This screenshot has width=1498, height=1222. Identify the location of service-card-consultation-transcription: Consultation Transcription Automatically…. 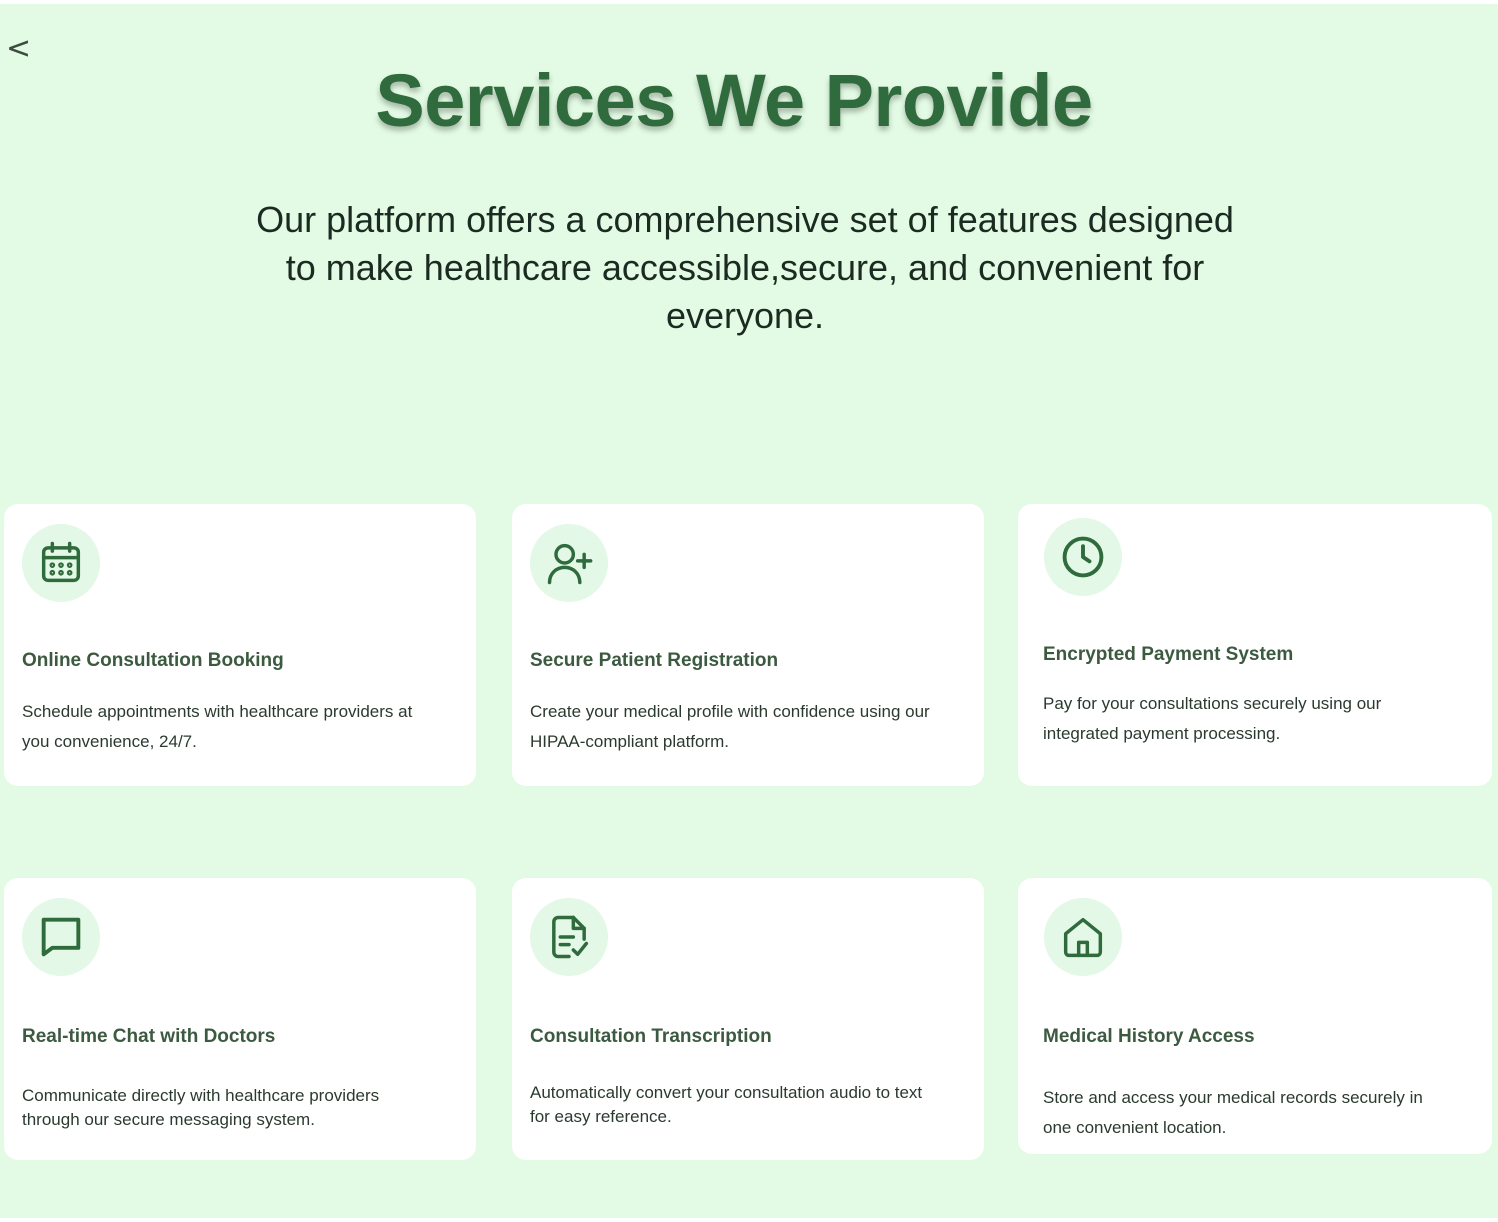
(748, 1019).